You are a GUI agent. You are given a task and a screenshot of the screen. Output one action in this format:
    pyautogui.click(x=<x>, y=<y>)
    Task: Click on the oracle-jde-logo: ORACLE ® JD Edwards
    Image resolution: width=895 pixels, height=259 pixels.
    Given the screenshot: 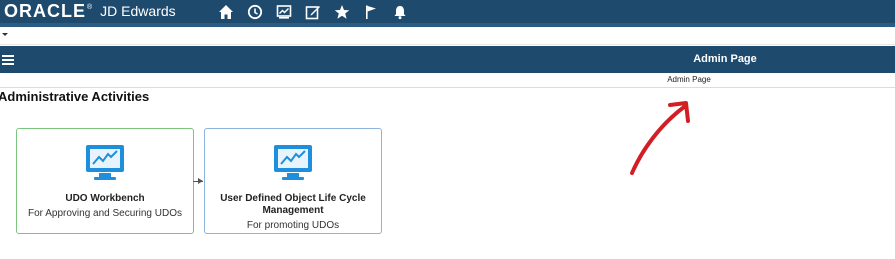 What is the action you would take?
    pyautogui.click(x=90, y=11)
    